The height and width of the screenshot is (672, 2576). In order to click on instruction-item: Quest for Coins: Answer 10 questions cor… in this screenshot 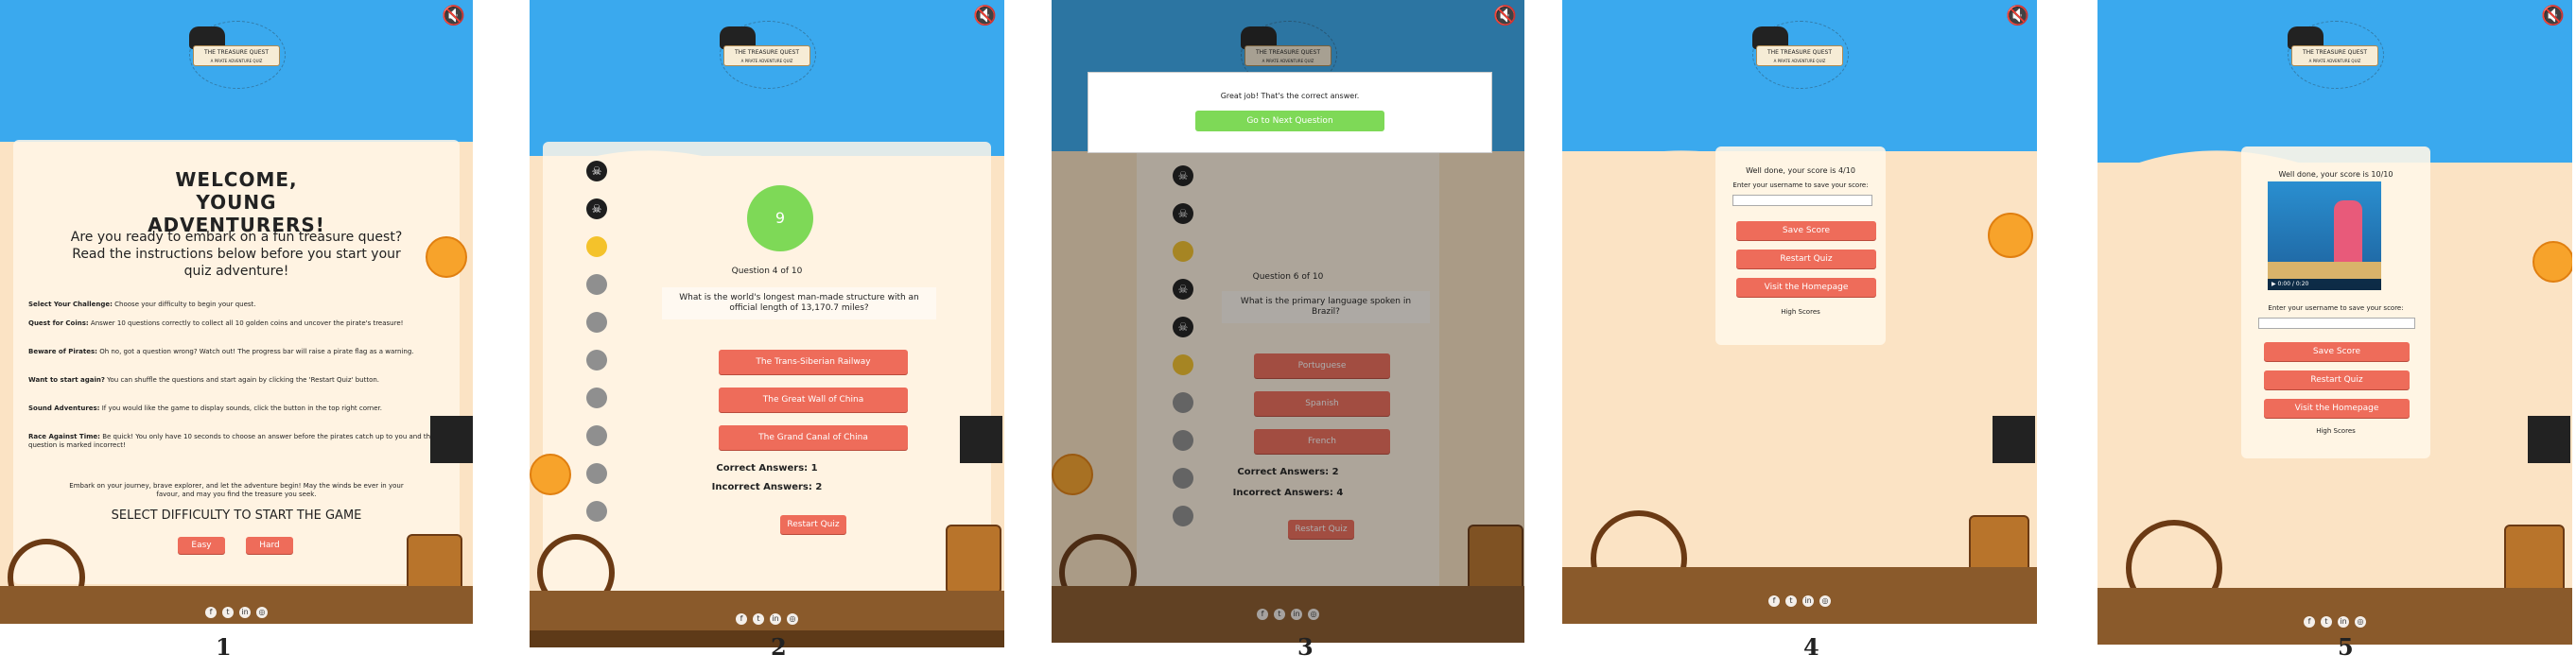, I will do `click(216, 323)`.